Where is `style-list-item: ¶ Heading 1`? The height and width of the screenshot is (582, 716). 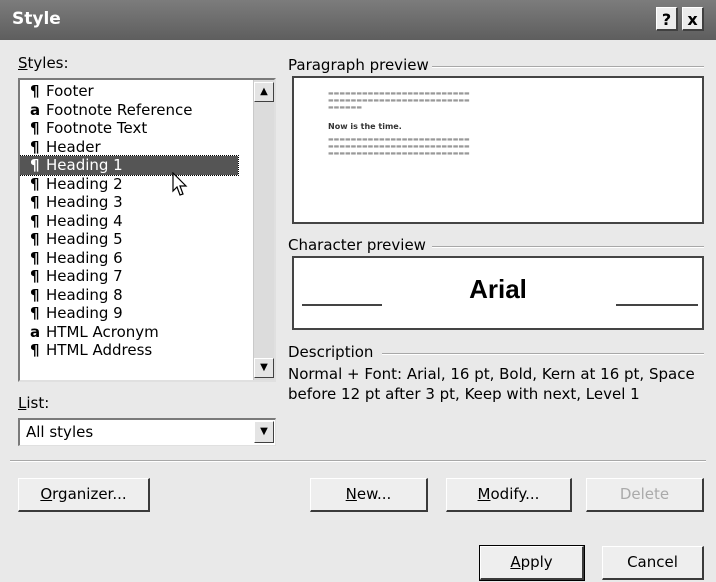 style-list-item: ¶ Heading 1 is located at coordinates (129, 165).